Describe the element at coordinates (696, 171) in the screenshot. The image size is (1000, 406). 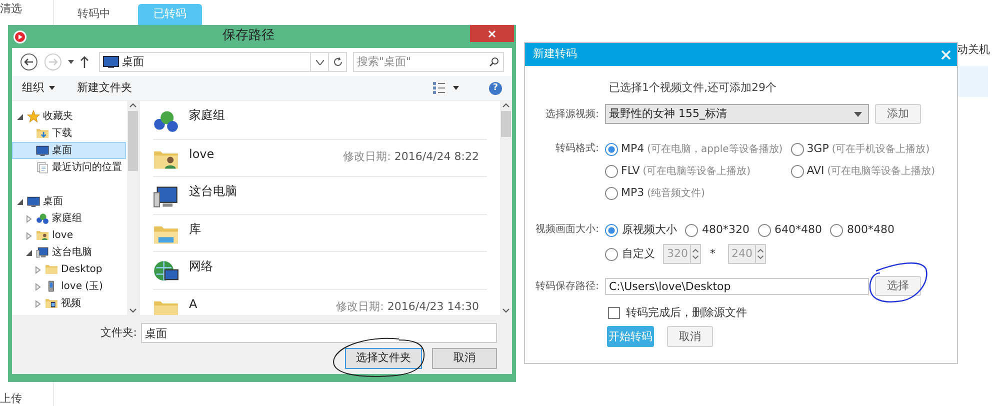
I see `option-note: (可在电脑等设备上播放)` at that location.